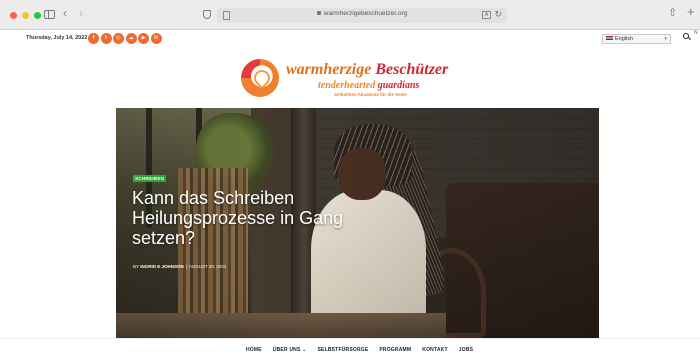  What do you see at coordinates (93, 38) in the screenshot?
I see `facebook-icon: f` at bounding box center [93, 38].